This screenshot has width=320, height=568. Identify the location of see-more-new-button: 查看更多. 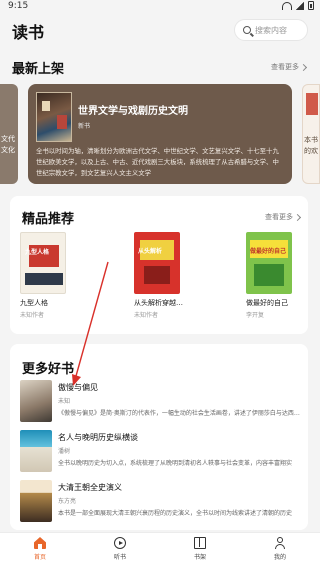
(289, 67).